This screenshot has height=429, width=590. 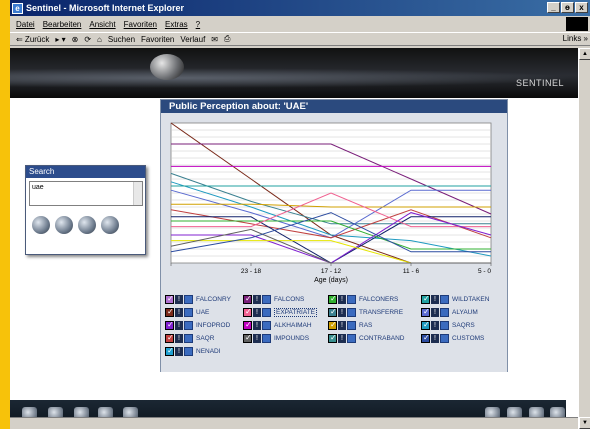 What do you see at coordinates (99, 39) in the screenshot?
I see `home-icon: ⌂` at bounding box center [99, 39].